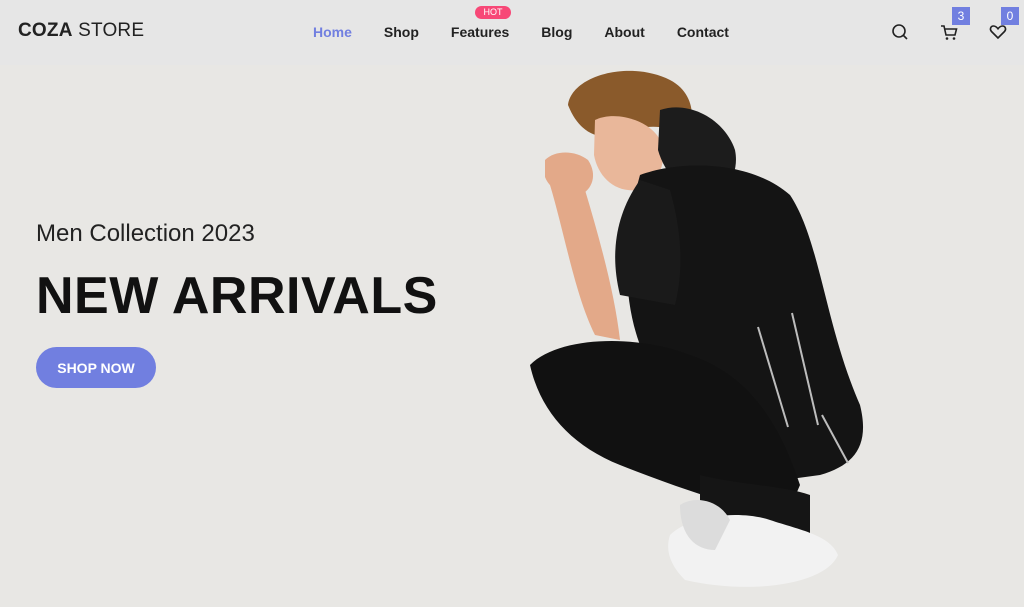 Image resolution: width=1024 pixels, height=607 pixels. Describe the element at coordinates (96, 367) in the screenshot. I see `shop-now-button: SHOP NOW` at that location.